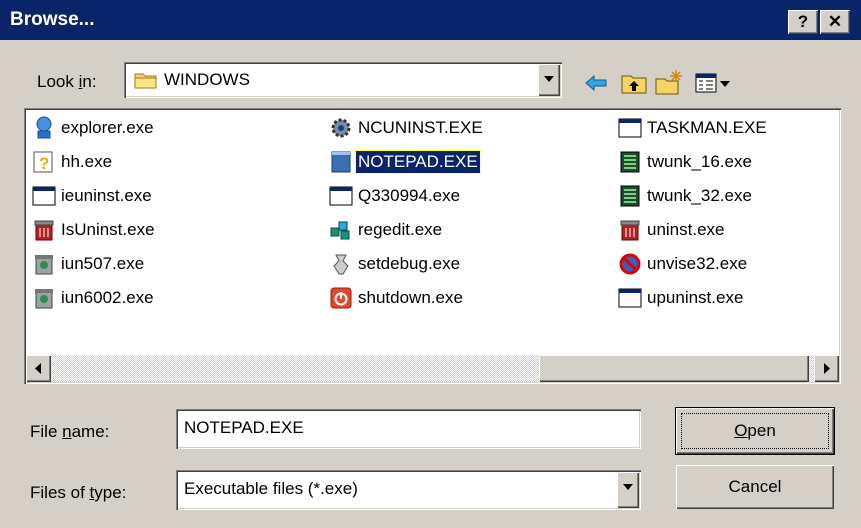 This screenshot has height=528, width=861. I want to click on filetype-value: Executable files (*.exe), so click(271, 488).